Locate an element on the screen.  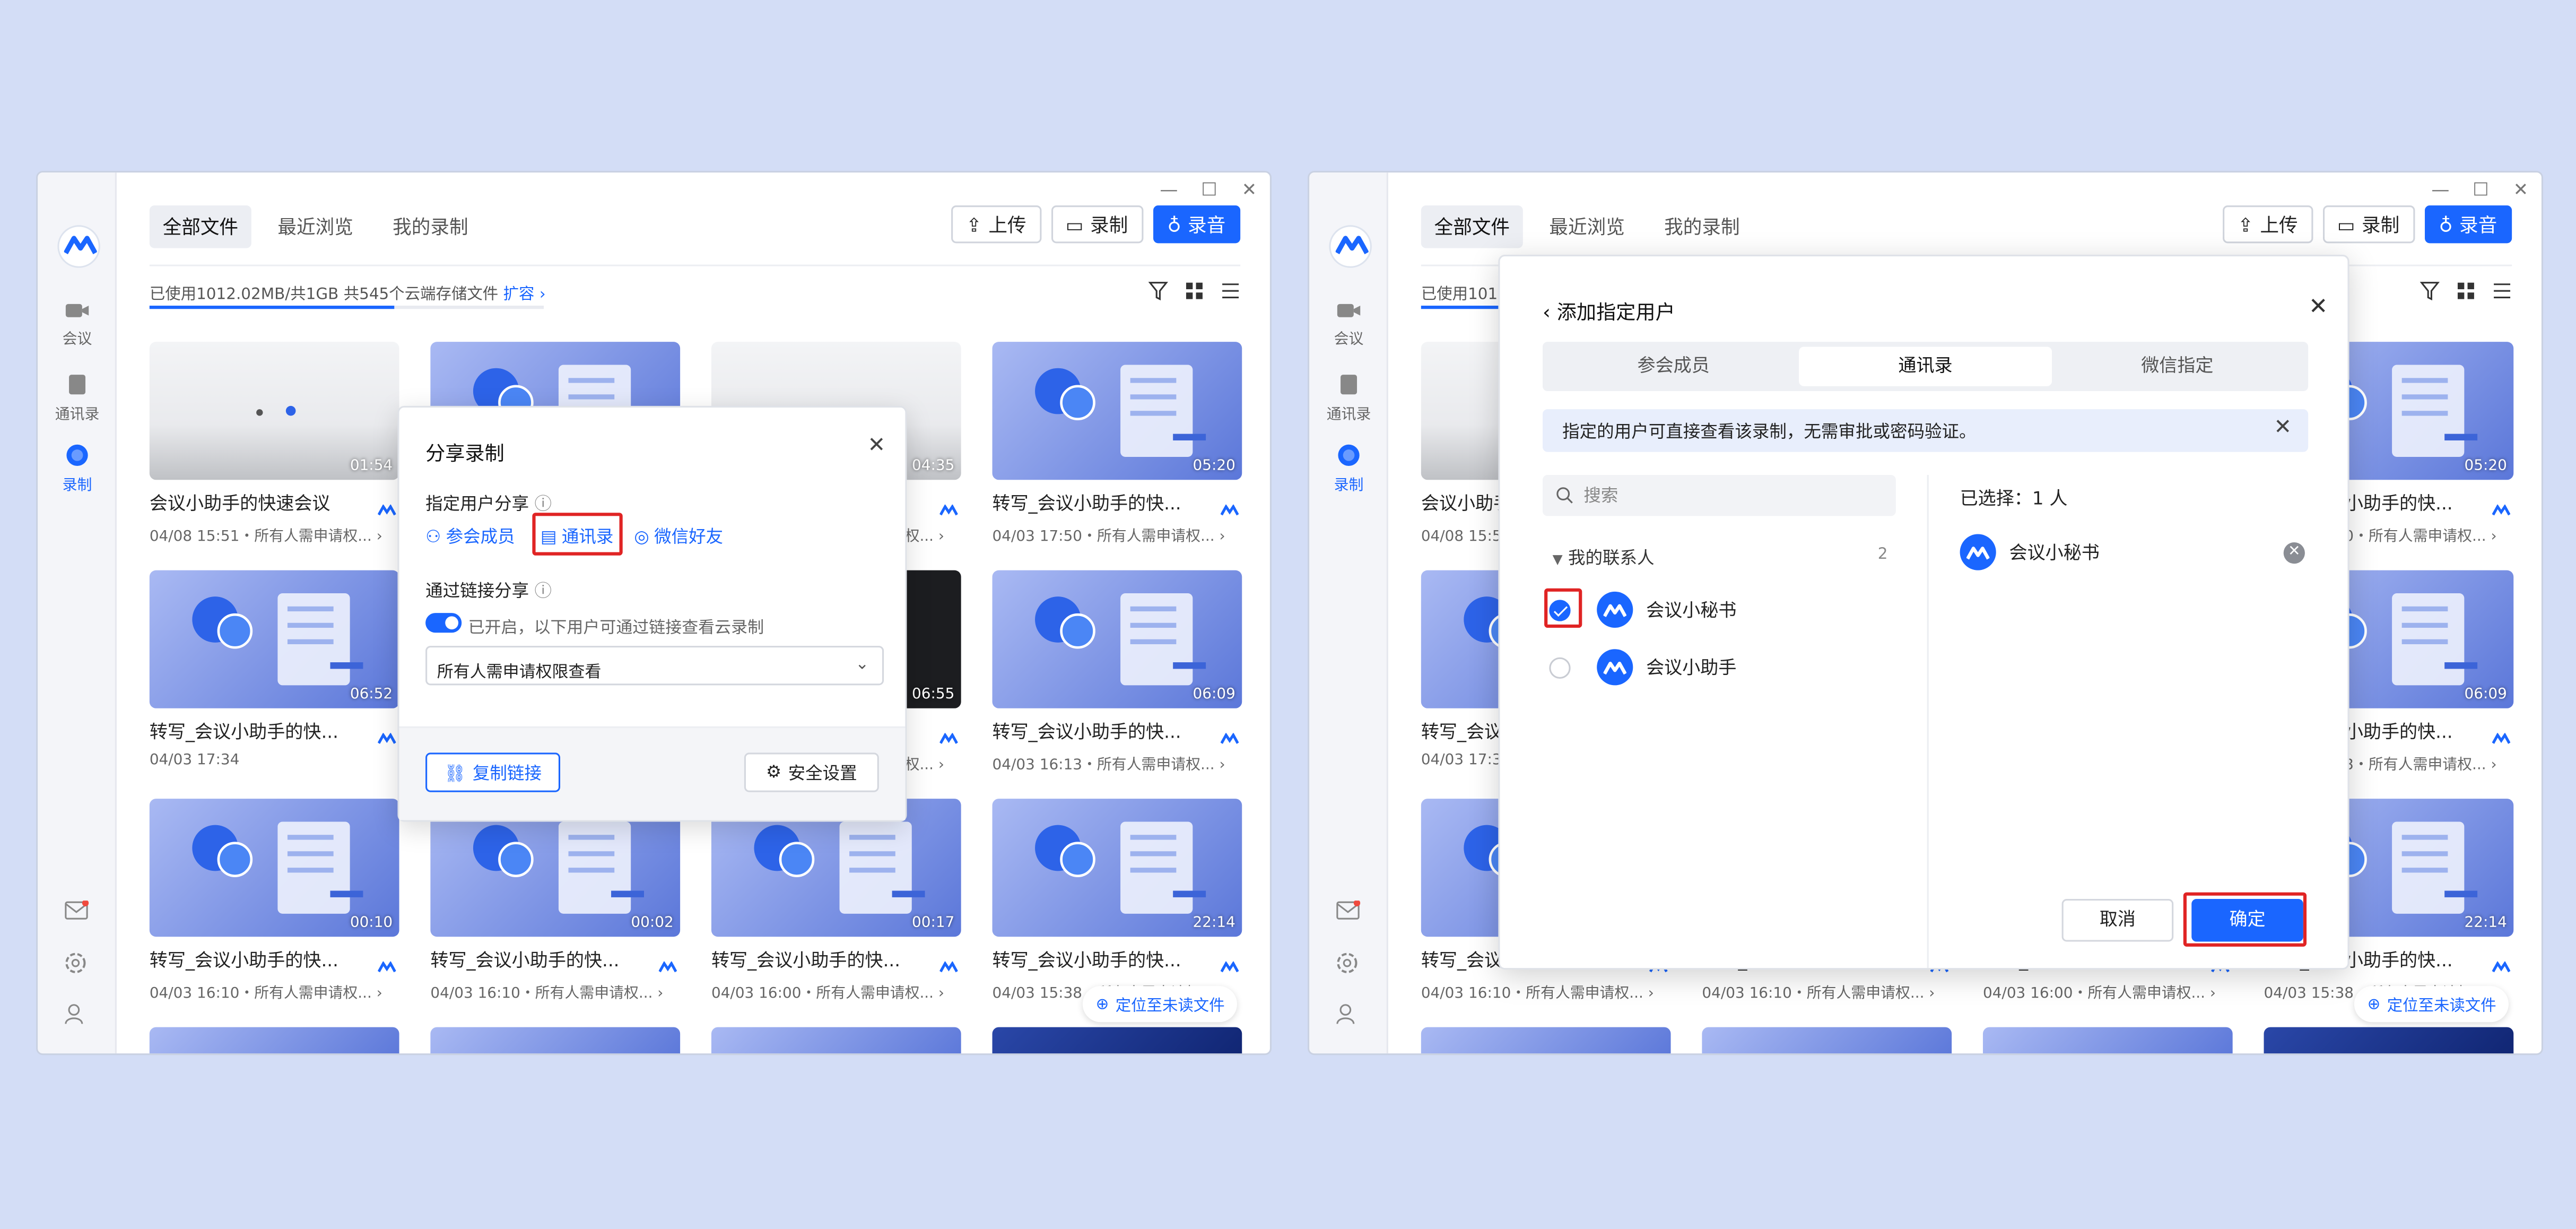
expand-link: 扩容 › is located at coordinates (524, 295).